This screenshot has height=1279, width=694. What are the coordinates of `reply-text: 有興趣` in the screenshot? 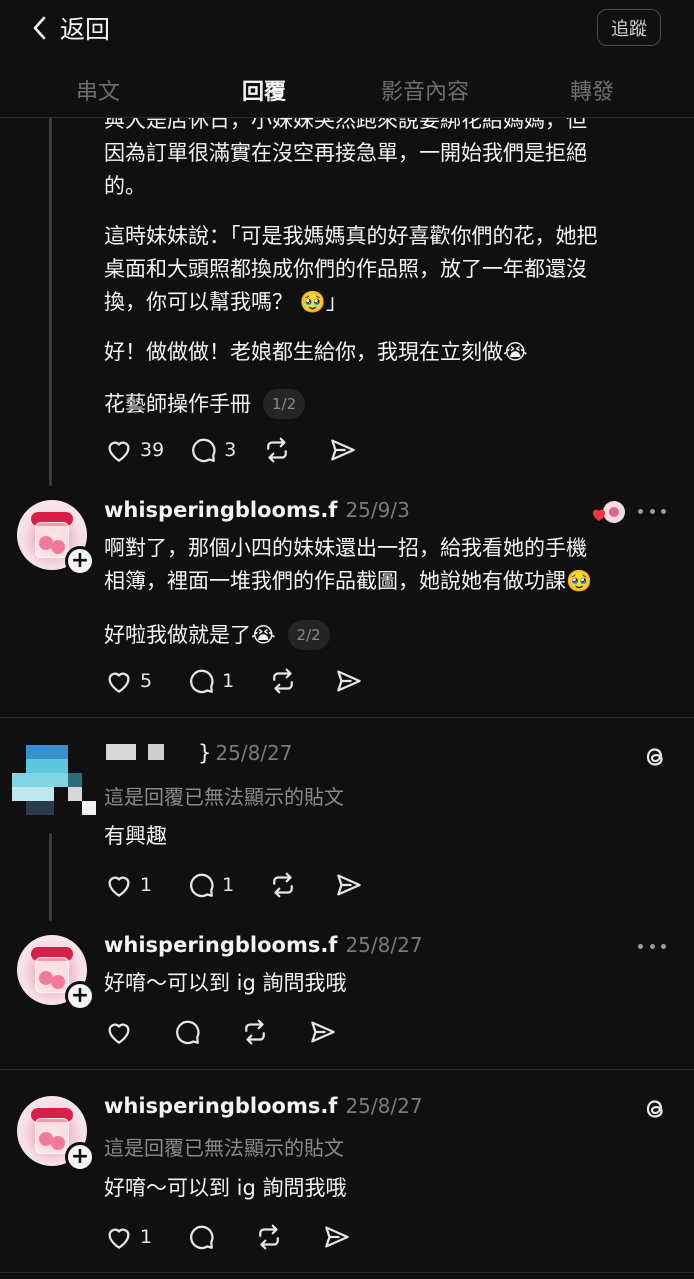 It's located at (135, 836).